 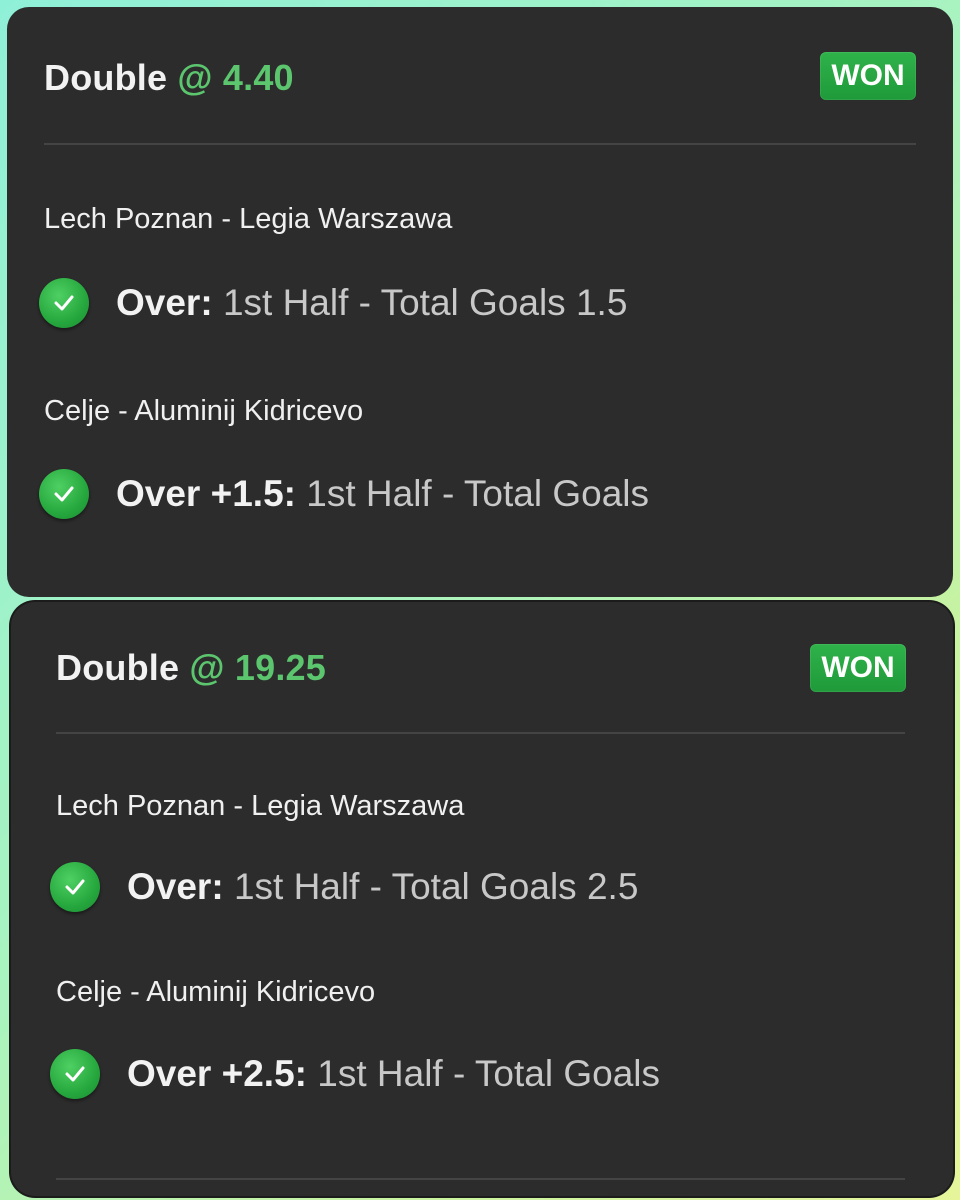 What do you see at coordinates (436, 886) in the screenshot?
I see `market-label: 1st Half - Total Goals 2.5` at bounding box center [436, 886].